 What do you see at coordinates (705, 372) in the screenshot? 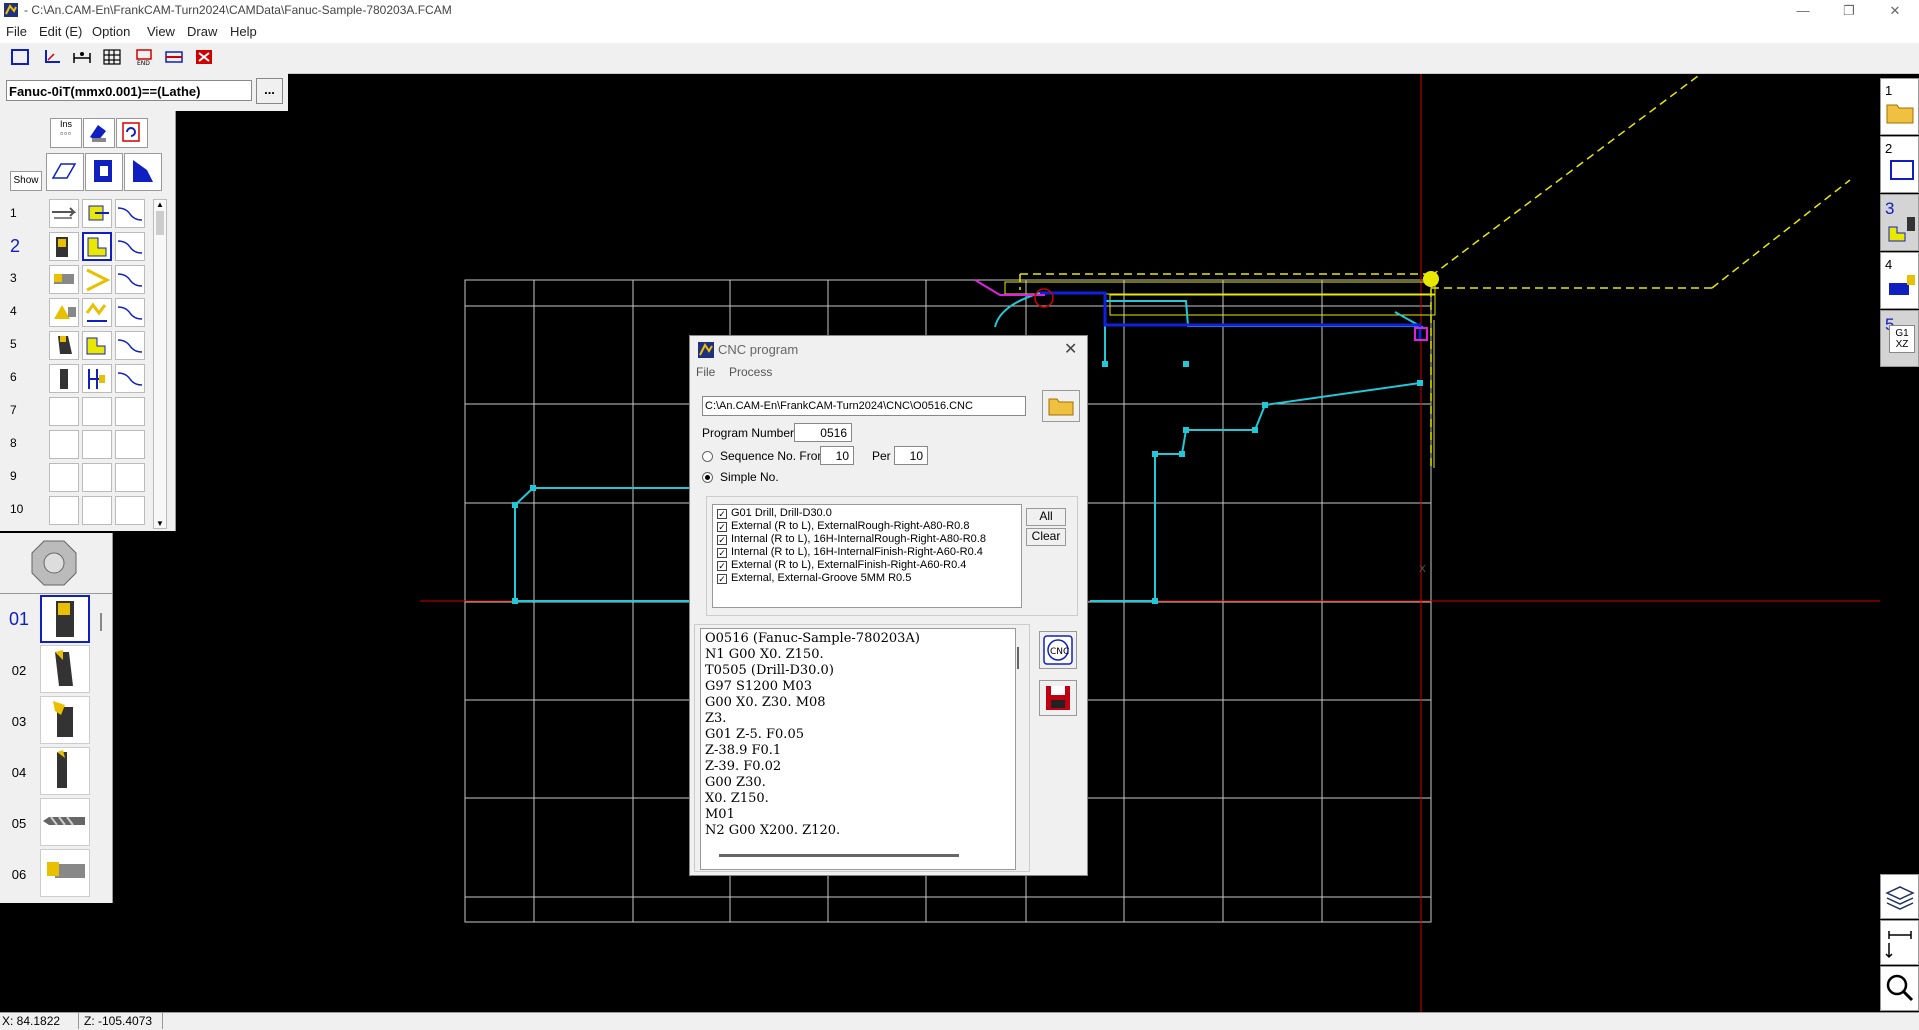
I see `dialog-menu-file: File` at bounding box center [705, 372].